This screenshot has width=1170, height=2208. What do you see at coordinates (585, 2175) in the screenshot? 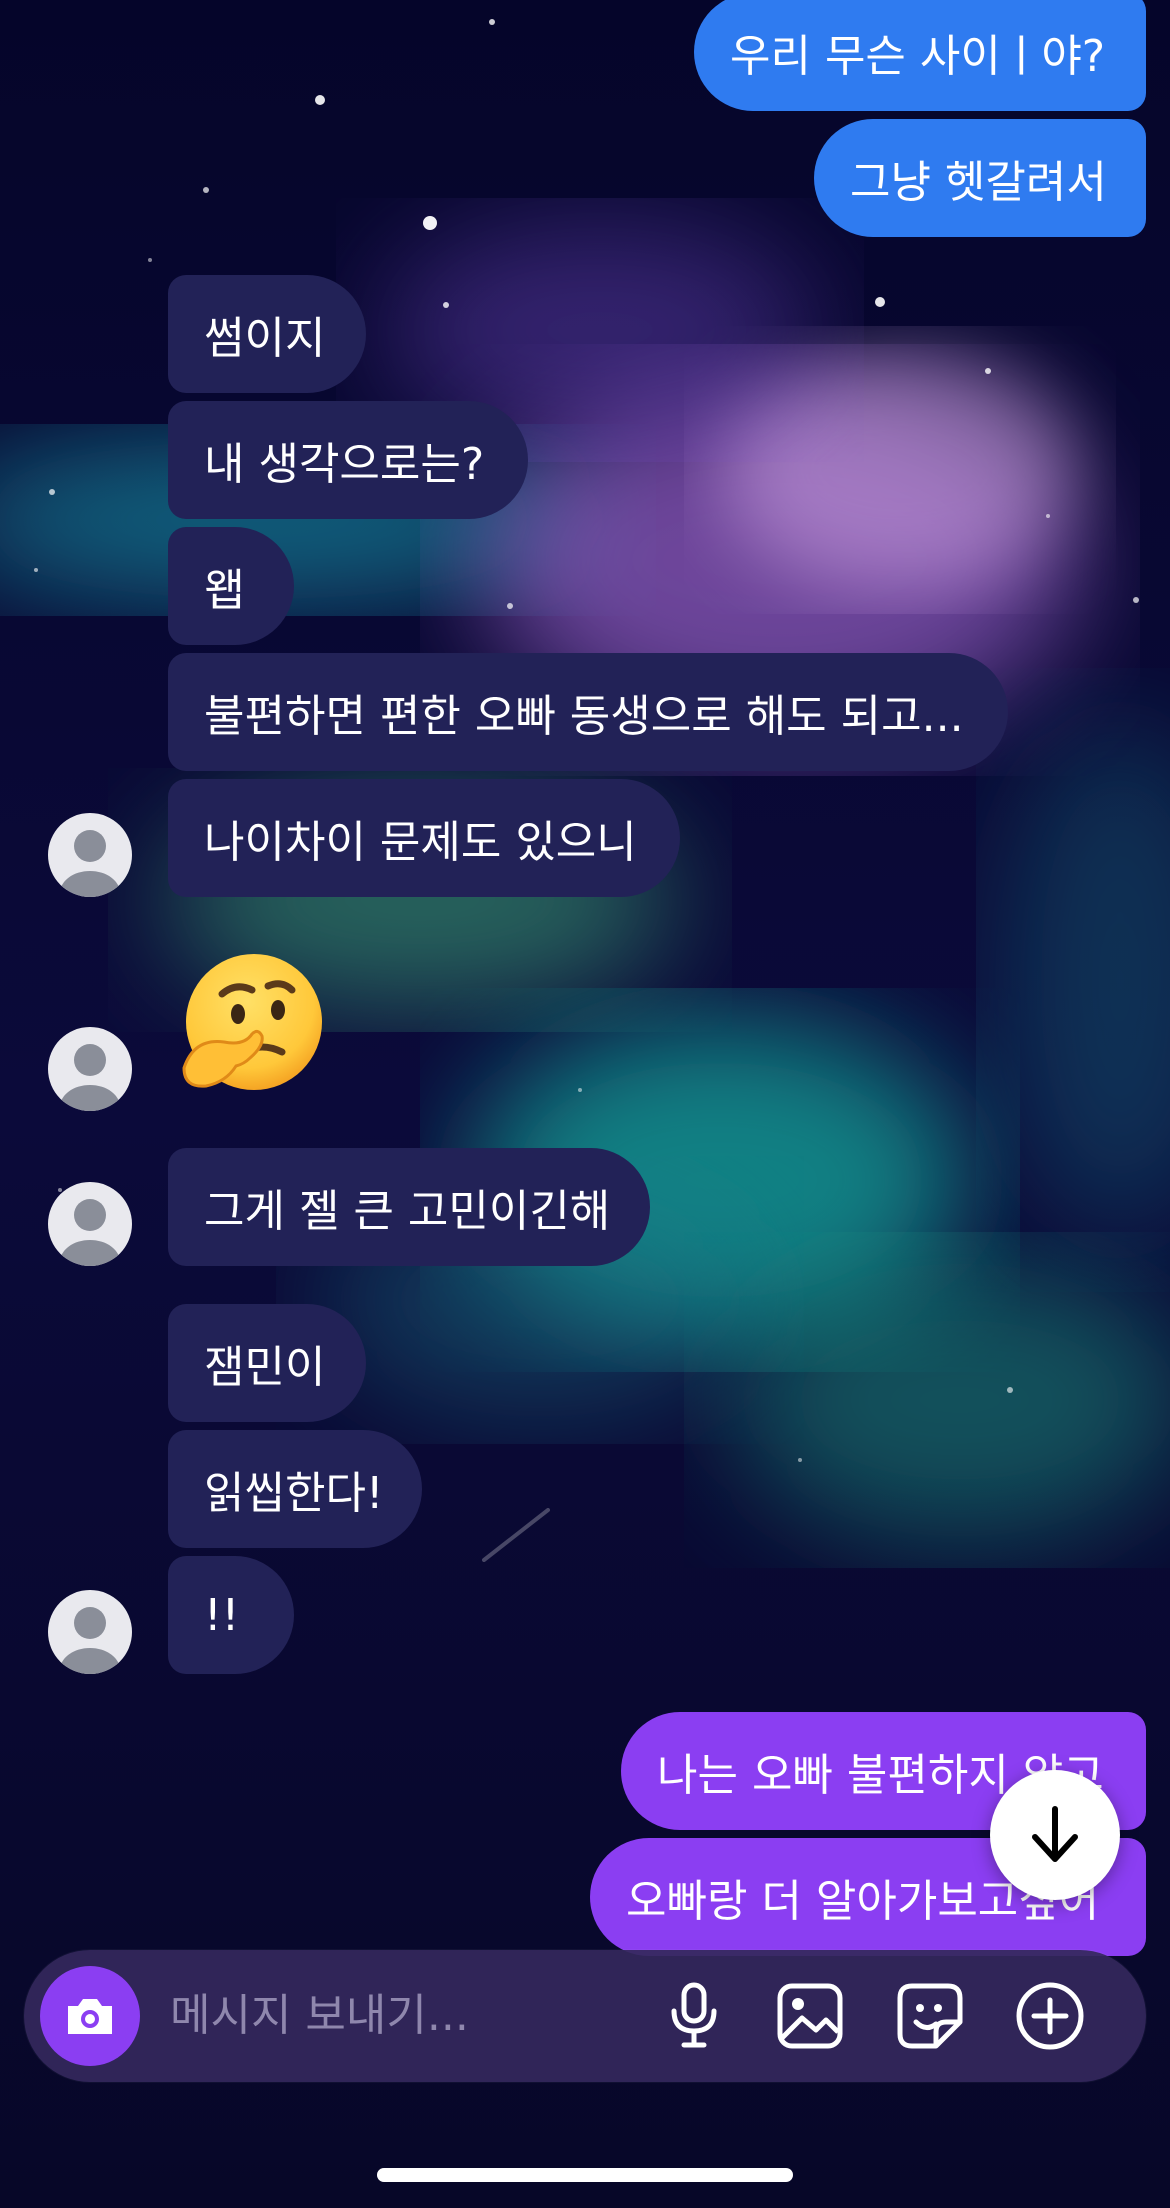
I see `home-indicator` at bounding box center [585, 2175].